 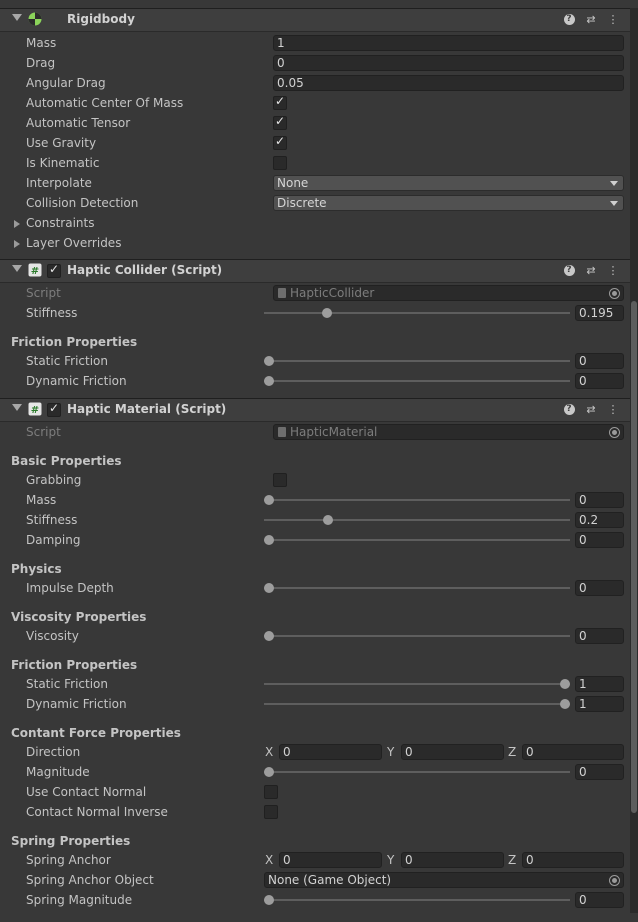 What do you see at coordinates (599, 704) in the screenshot?
I see `dynamic-friction-field: 1` at bounding box center [599, 704].